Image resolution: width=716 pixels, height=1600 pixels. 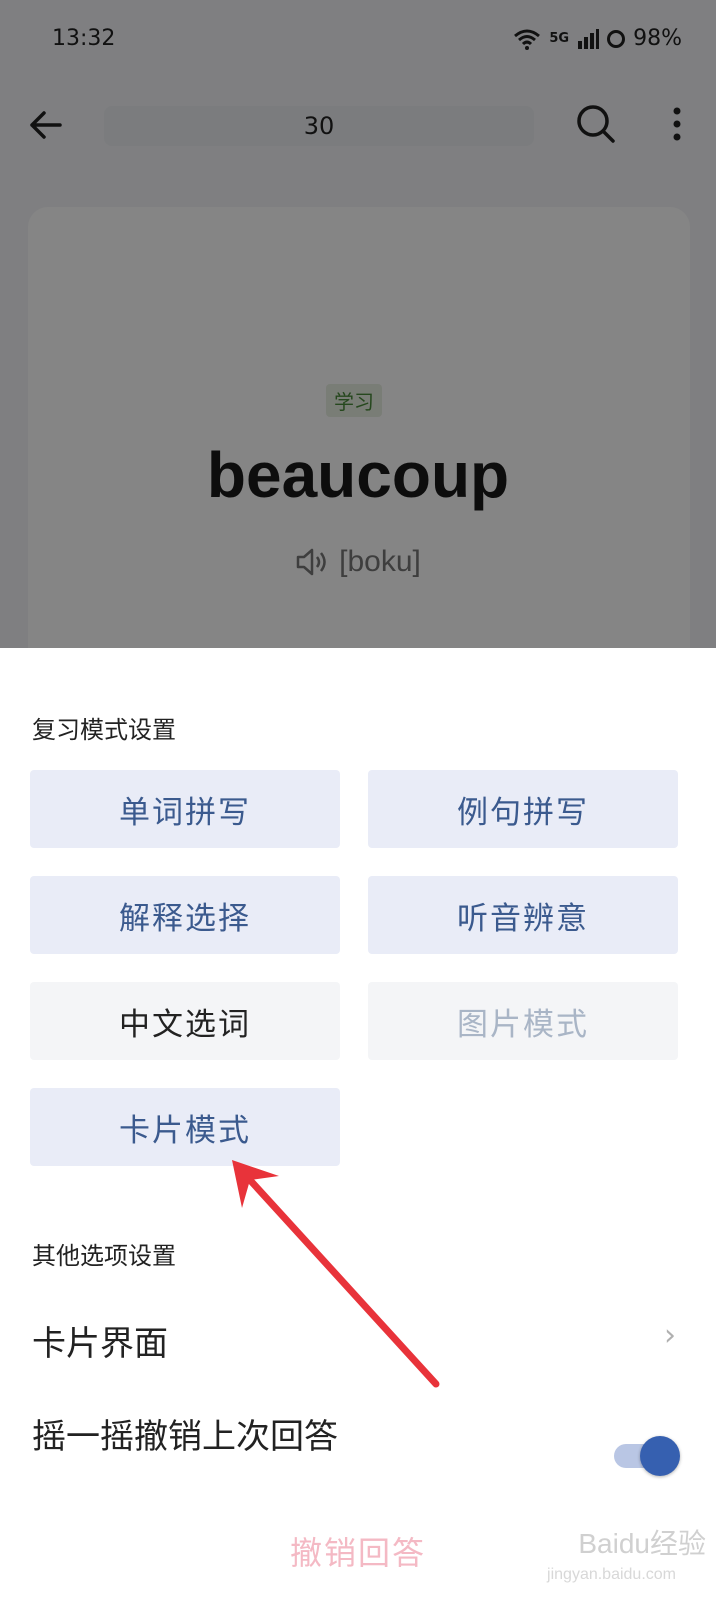 What do you see at coordinates (660, 1456) in the screenshot?
I see `toggle-knob` at bounding box center [660, 1456].